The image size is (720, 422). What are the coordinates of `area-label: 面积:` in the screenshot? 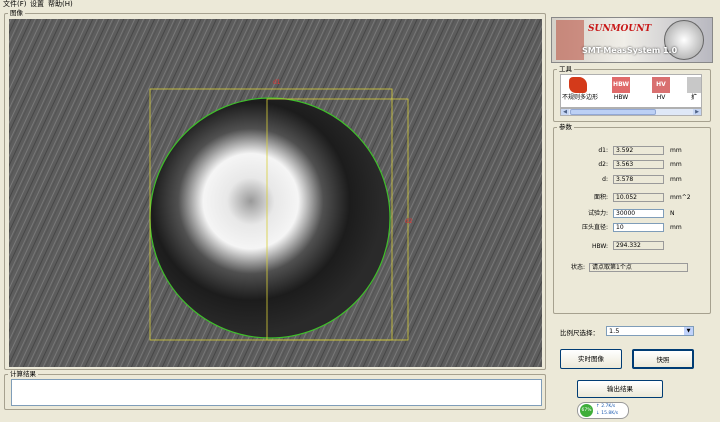 It's located at (600, 197).